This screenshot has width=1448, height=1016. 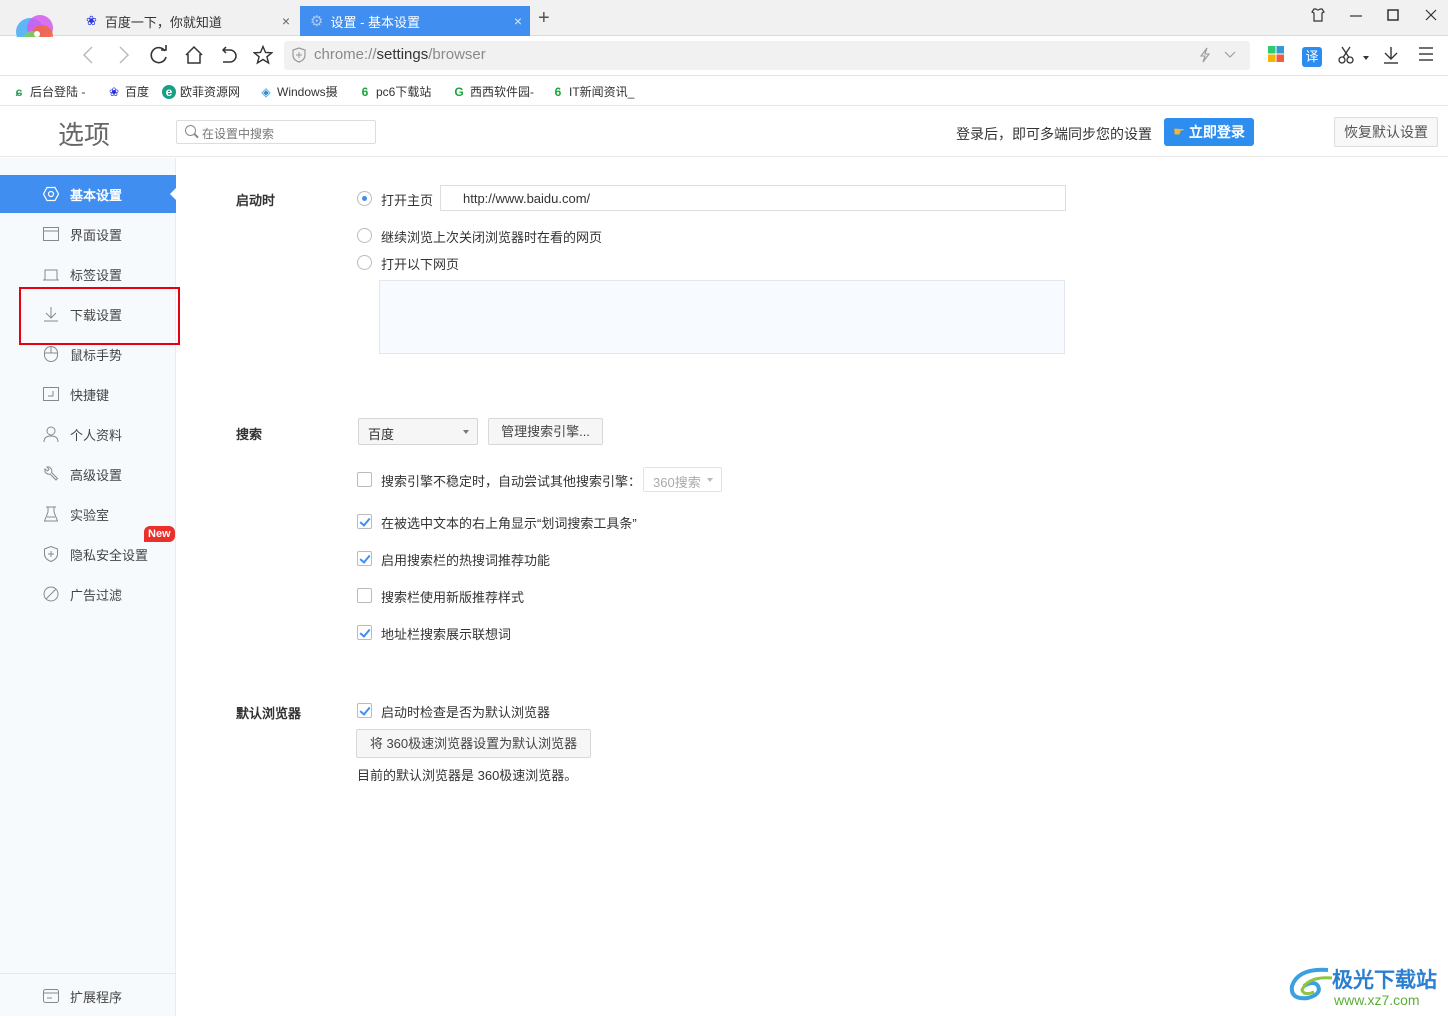 I want to click on forward-button, so click(x=124, y=57).